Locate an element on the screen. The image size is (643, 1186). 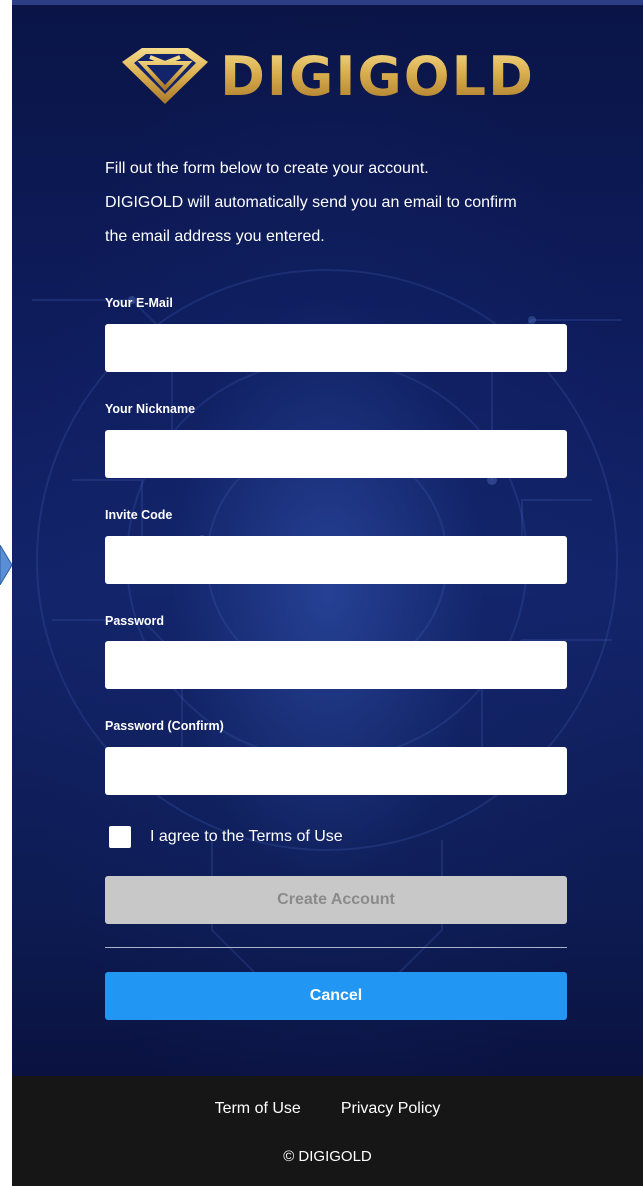
terms-checkbox is located at coordinates (120, 837).